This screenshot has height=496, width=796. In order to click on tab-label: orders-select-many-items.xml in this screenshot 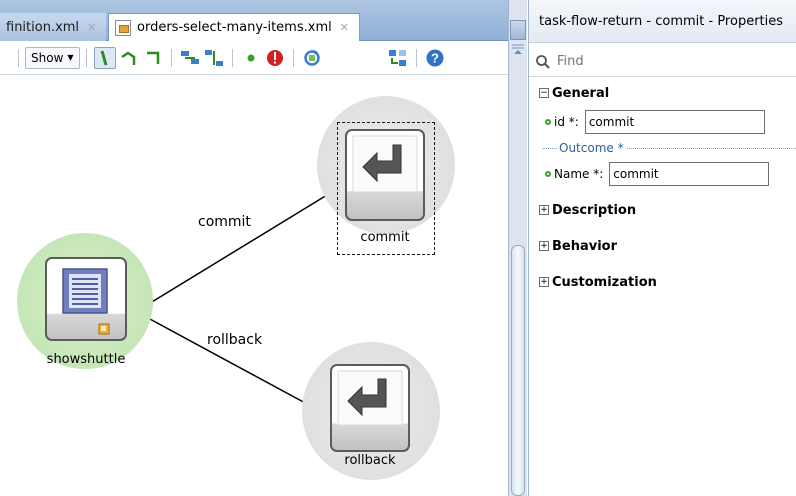, I will do `click(234, 27)`.